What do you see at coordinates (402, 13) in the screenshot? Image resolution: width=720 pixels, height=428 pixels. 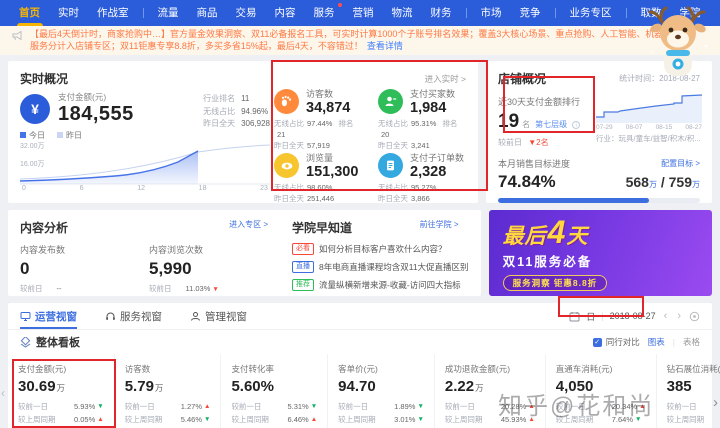 I see `nav-item-logistics: 物流` at bounding box center [402, 13].